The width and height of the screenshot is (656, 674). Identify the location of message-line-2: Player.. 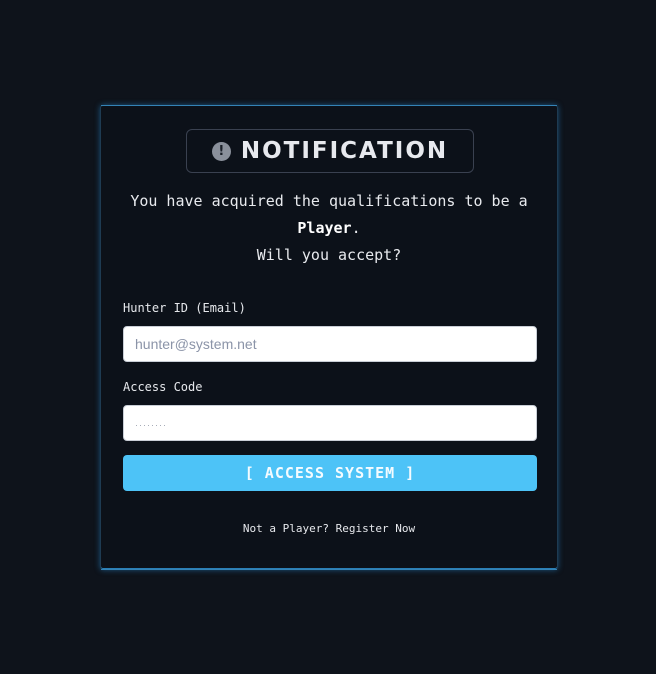
(329, 228).